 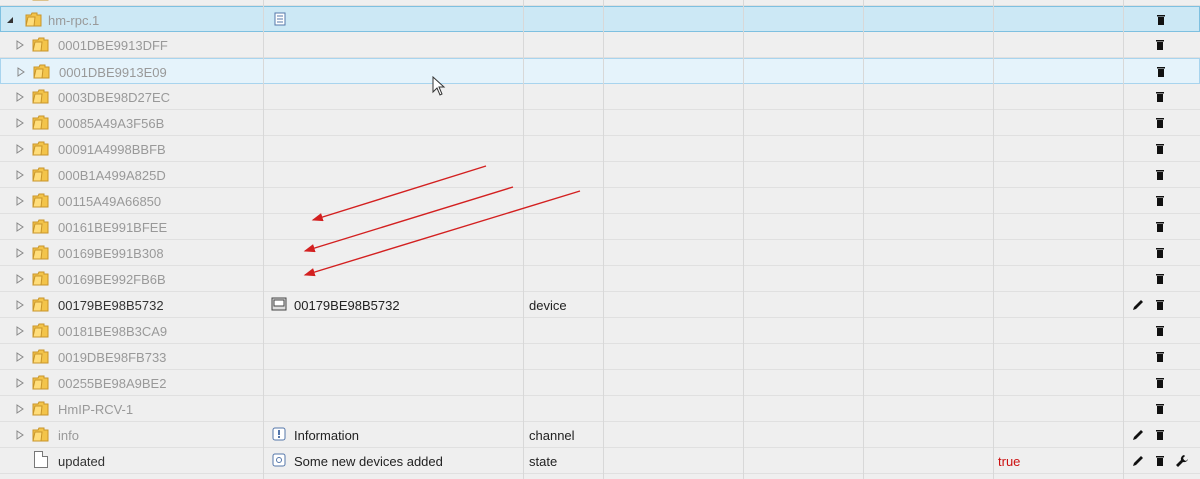 What do you see at coordinates (543, 461) in the screenshot?
I see `tree-row-type: state` at bounding box center [543, 461].